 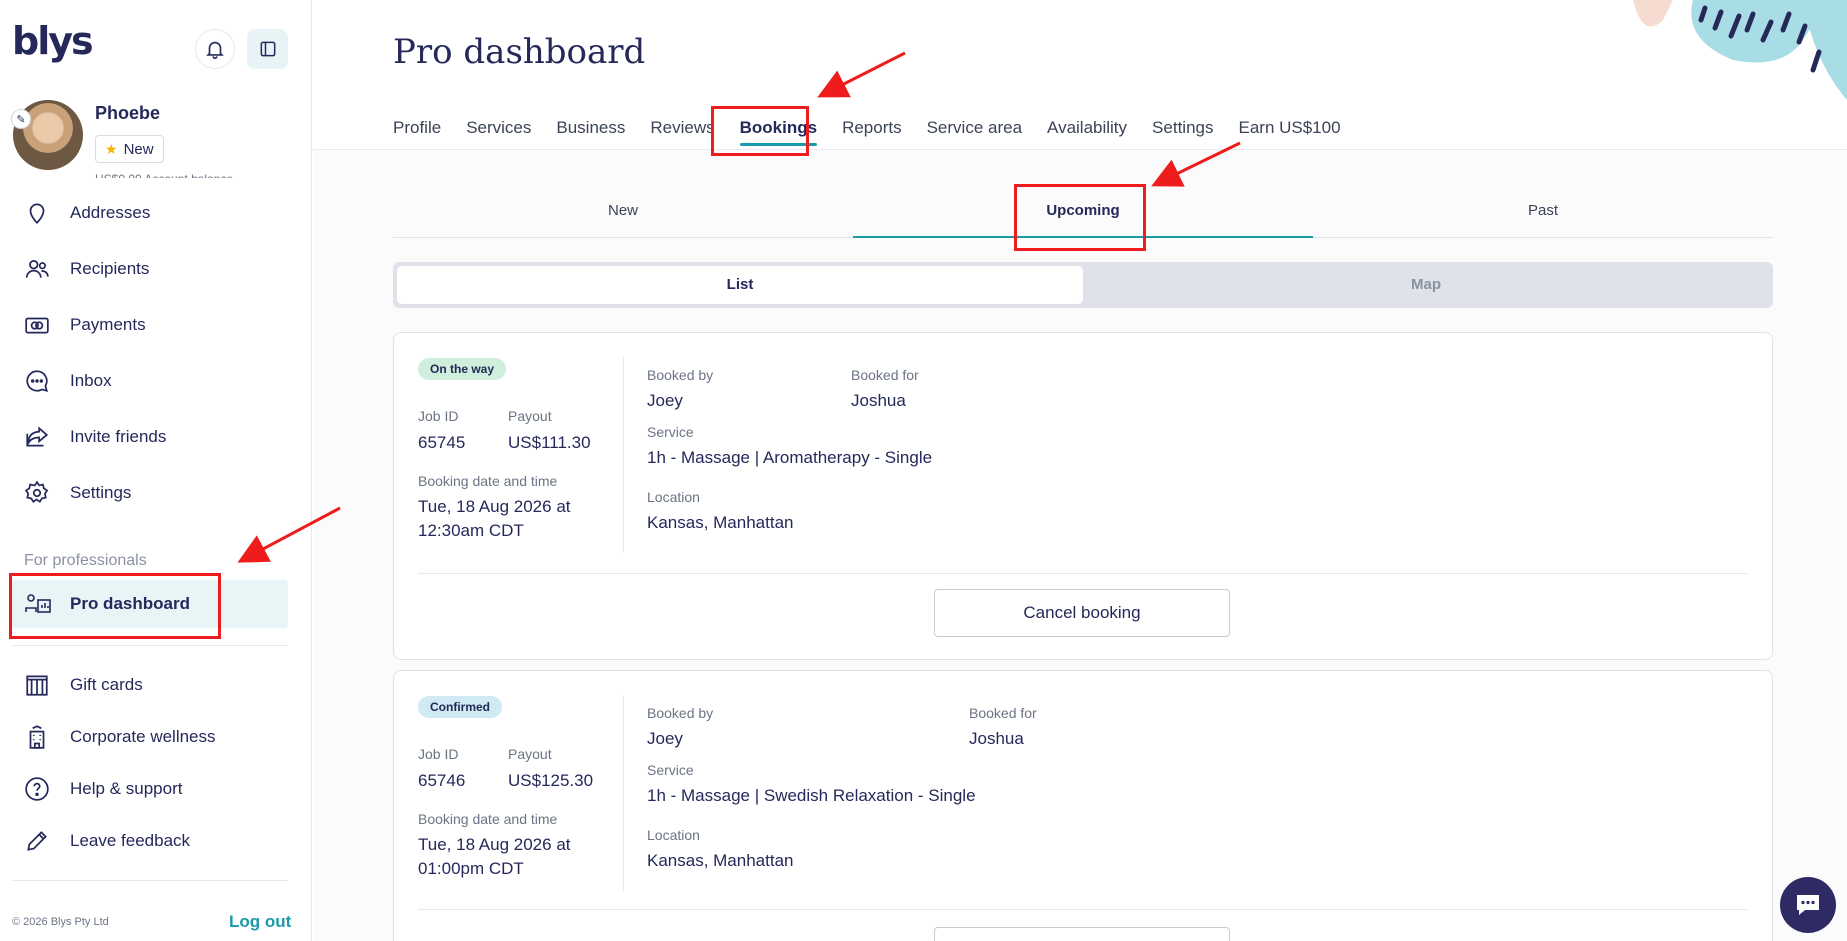 I want to click on tab-earn: Earn US$100, so click(x=1289, y=132).